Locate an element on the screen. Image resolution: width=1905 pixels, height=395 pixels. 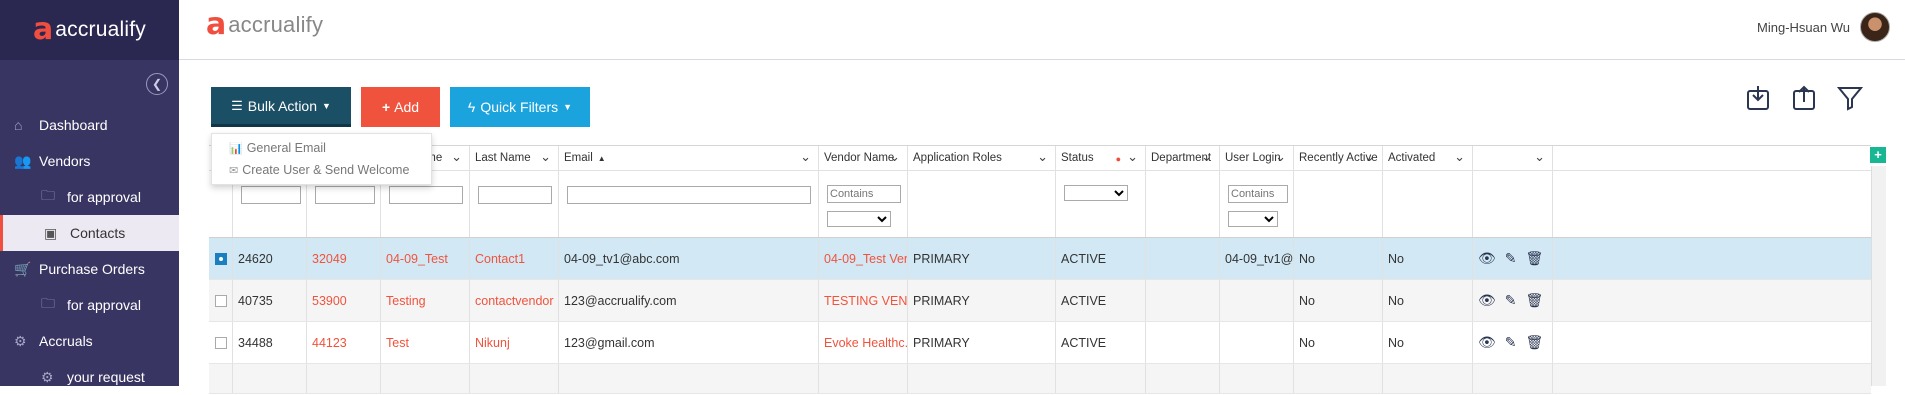
vertical-scrollbar is located at coordinates (1878, 276).